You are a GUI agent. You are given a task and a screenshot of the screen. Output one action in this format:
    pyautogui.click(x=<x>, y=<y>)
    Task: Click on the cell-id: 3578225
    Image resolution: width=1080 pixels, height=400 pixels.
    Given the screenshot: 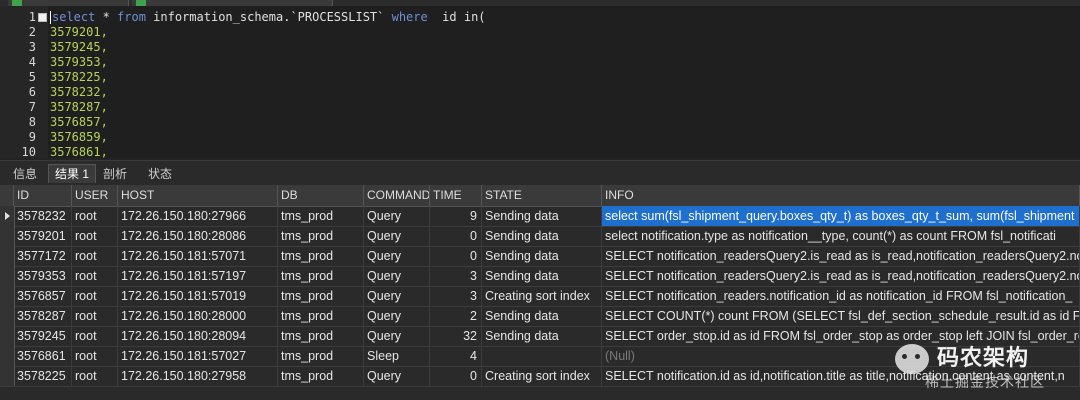 What is the action you would take?
    pyautogui.click(x=43, y=376)
    